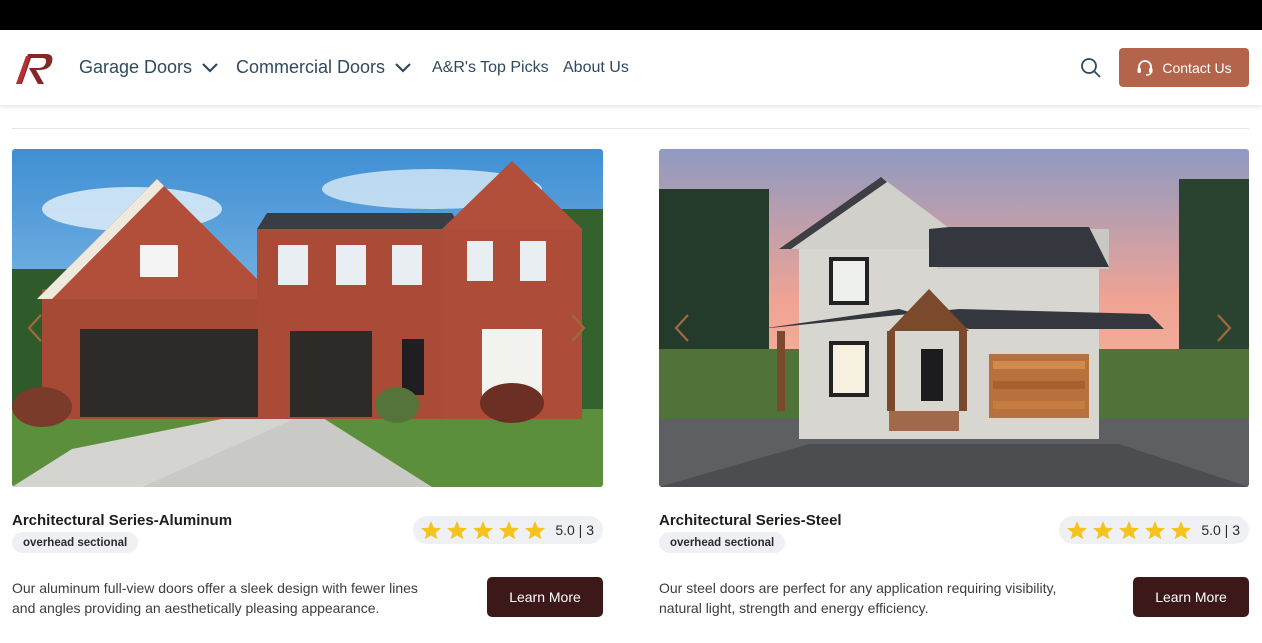  What do you see at coordinates (122, 520) in the screenshot?
I see `product-title: Architectural Series-Aluminum` at bounding box center [122, 520].